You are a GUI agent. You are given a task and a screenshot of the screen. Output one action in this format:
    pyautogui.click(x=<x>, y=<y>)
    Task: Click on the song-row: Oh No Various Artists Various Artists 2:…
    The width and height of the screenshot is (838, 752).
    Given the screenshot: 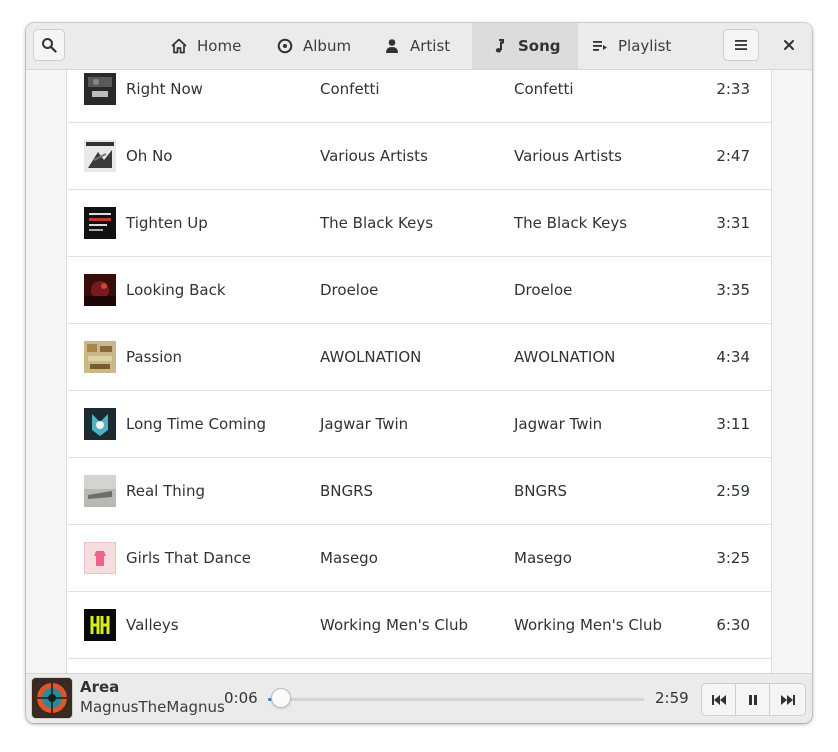 What is the action you would take?
    pyautogui.click(x=419, y=156)
    